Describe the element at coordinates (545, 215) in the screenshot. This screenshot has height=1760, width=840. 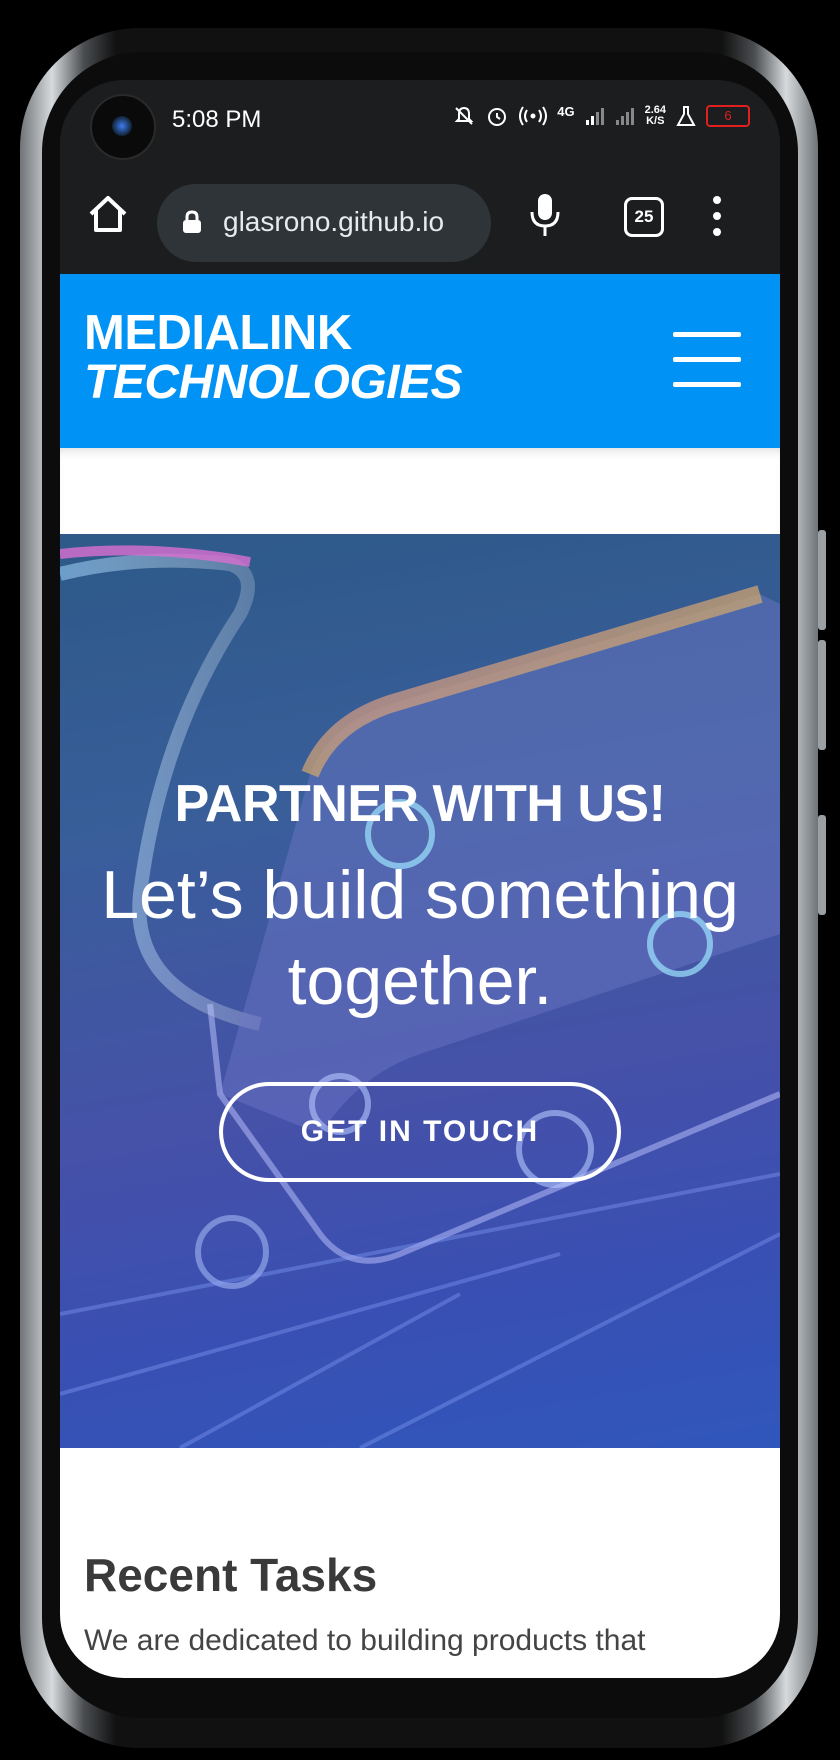
I see `microphone-icon` at that location.